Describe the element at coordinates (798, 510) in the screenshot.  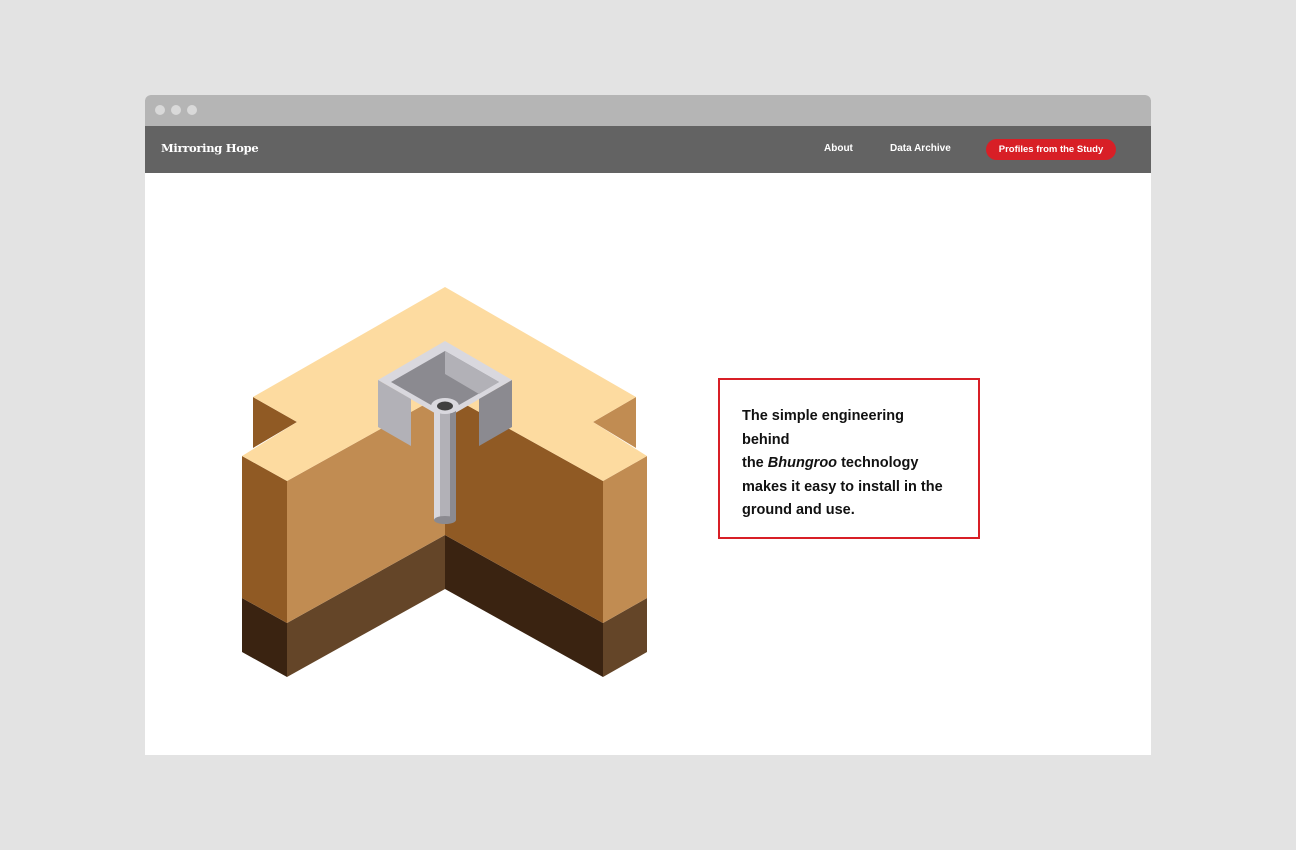
I see `caption-line: ground and use.` at that location.